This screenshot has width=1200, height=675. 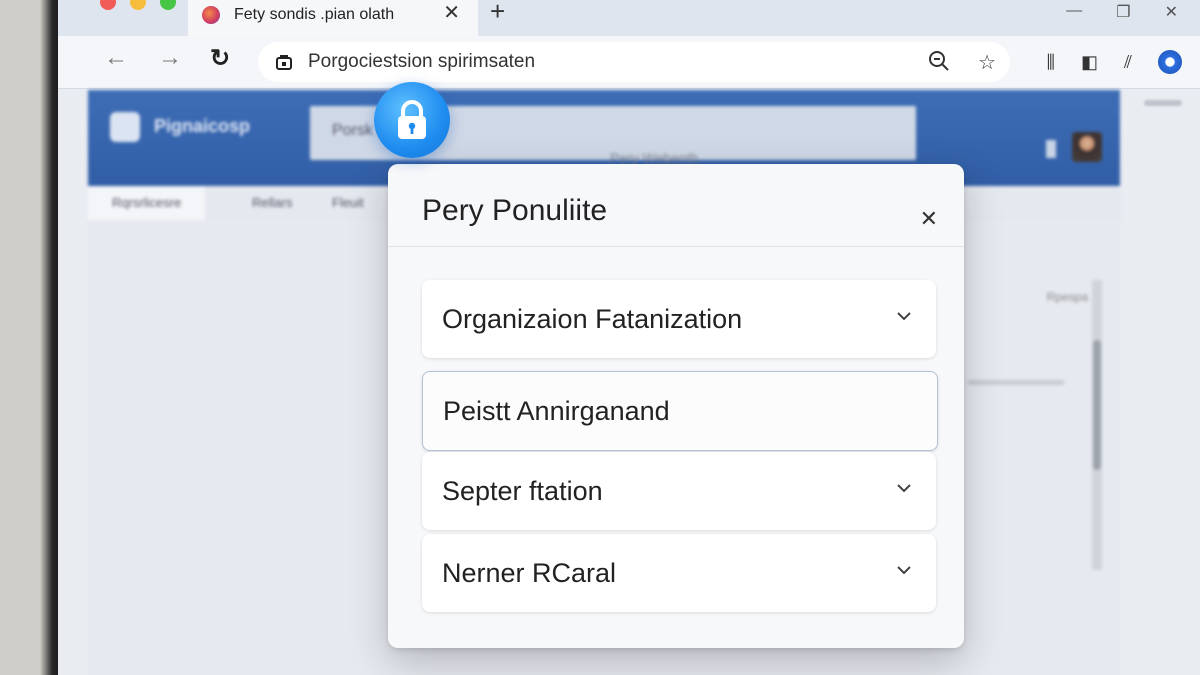 I want to click on dialog-header: Pery Ponuliite ✕, so click(x=676, y=205).